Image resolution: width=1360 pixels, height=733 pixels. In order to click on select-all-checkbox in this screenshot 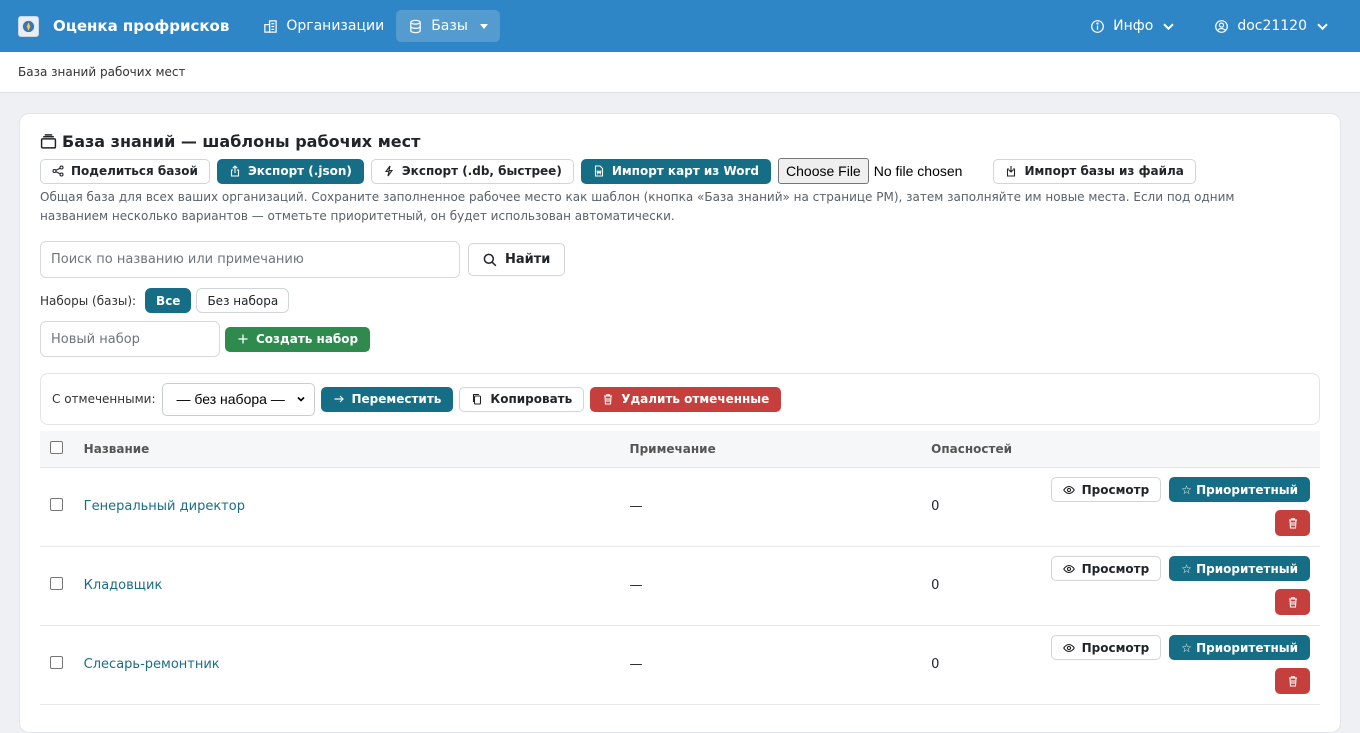, I will do `click(56, 447)`.